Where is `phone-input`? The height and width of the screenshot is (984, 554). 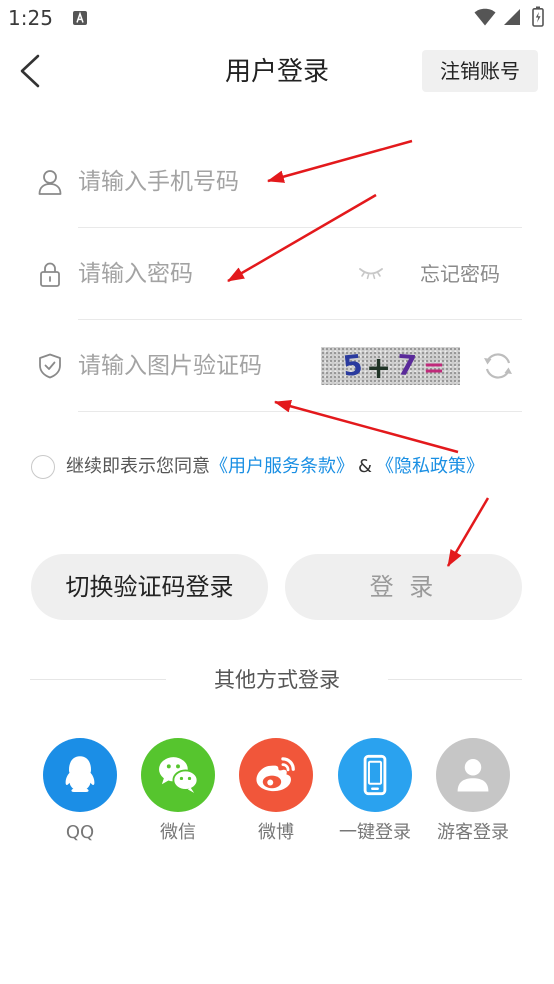 phone-input is located at coordinates (298, 182).